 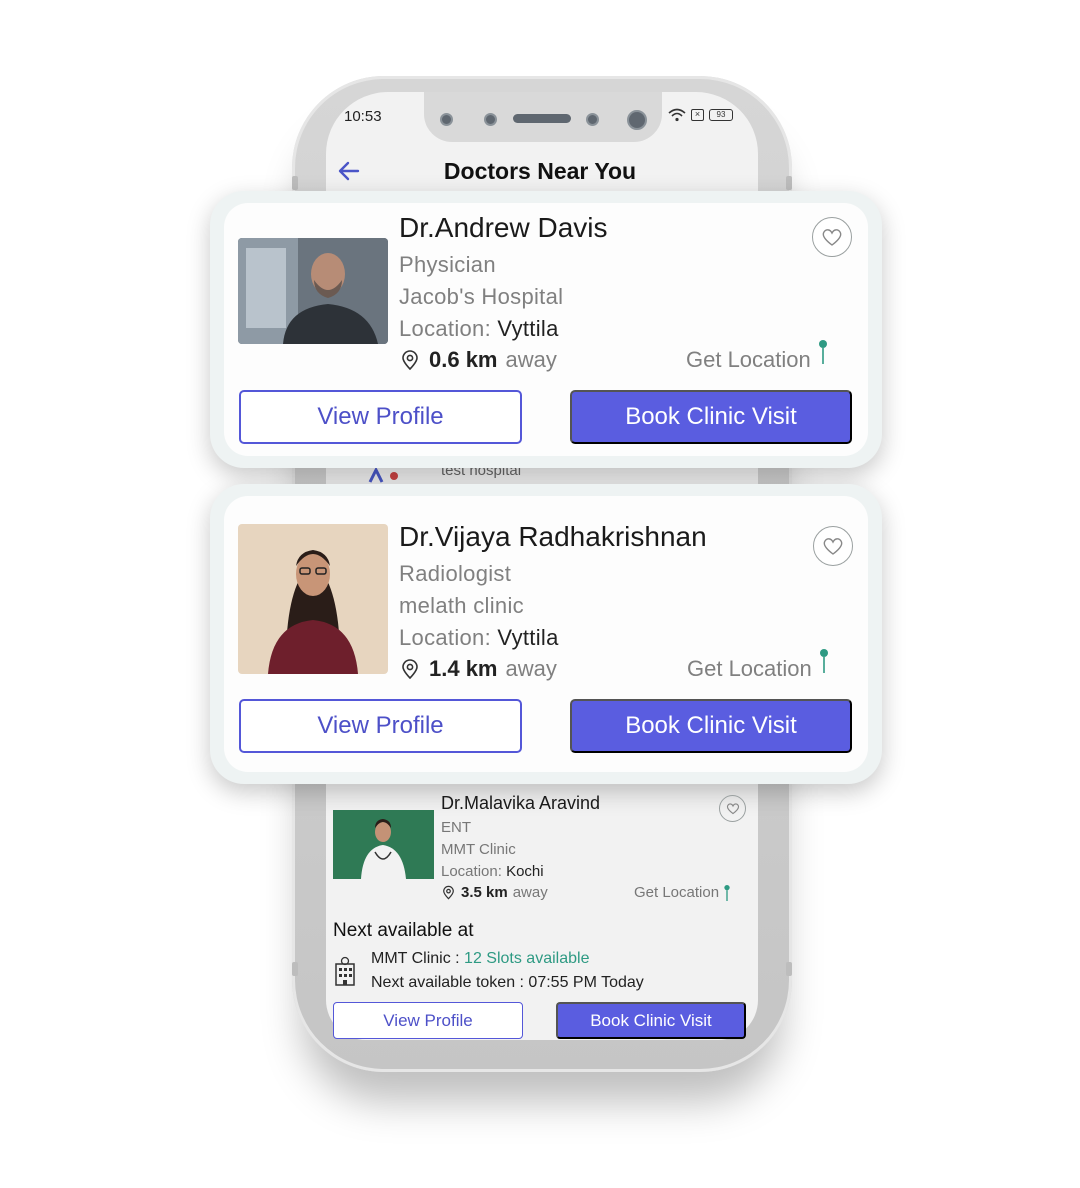 I want to click on front-camera-icon, so click(x=637, y=120).